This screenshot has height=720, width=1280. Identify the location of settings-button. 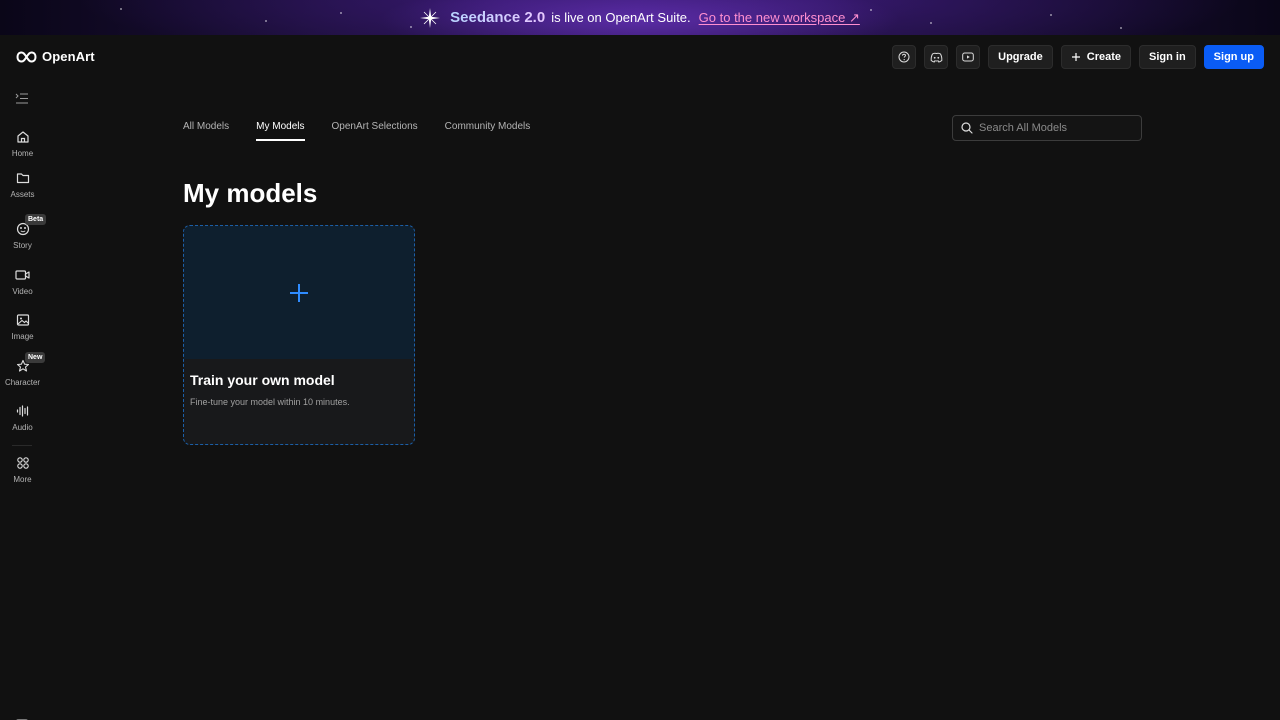
(22, 716).